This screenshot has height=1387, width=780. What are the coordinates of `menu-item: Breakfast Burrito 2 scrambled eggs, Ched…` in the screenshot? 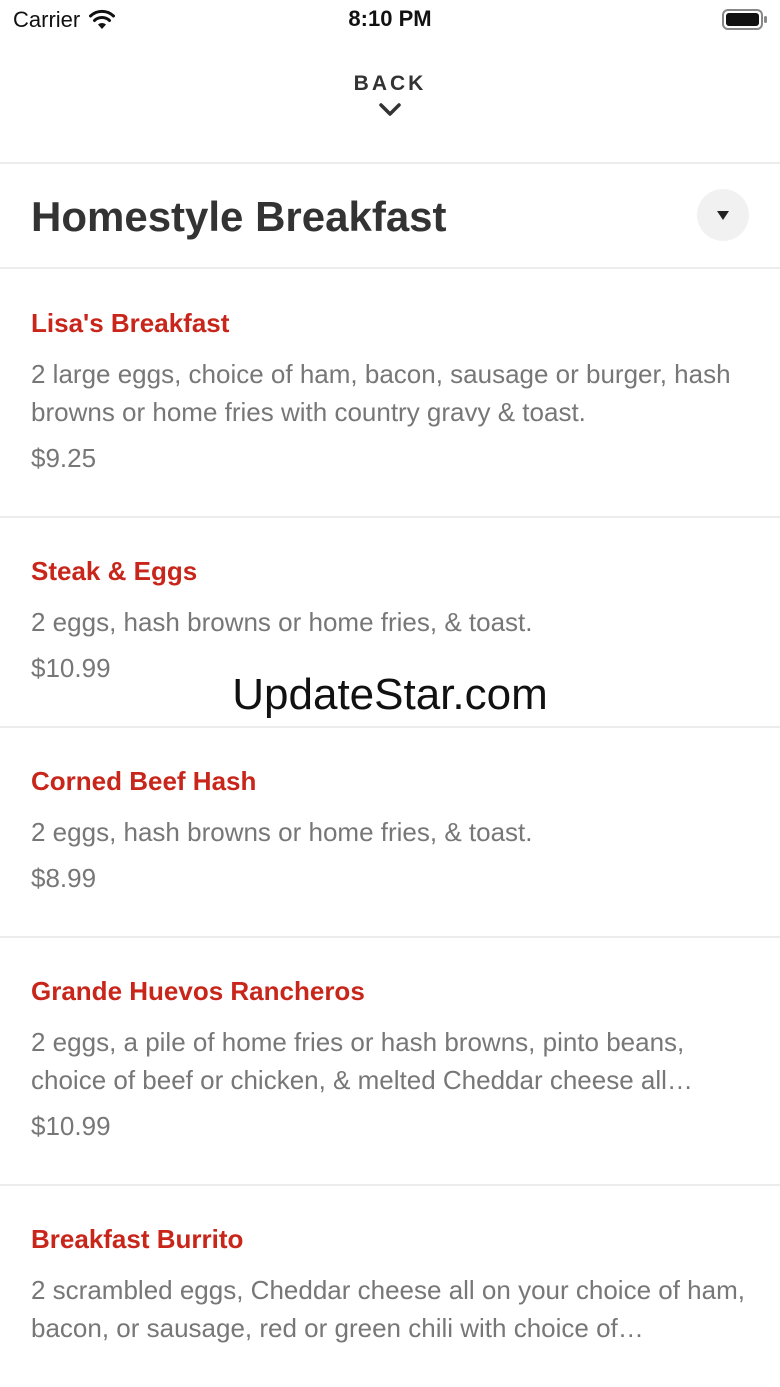 It's located at (390, 1286).